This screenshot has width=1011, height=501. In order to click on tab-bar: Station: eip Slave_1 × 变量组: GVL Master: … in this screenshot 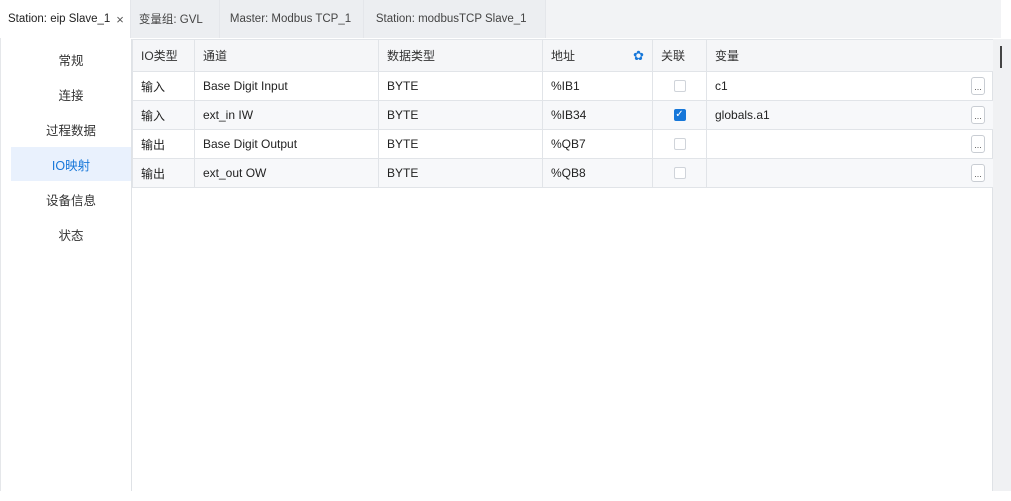, I will do `click(500, 19)`.